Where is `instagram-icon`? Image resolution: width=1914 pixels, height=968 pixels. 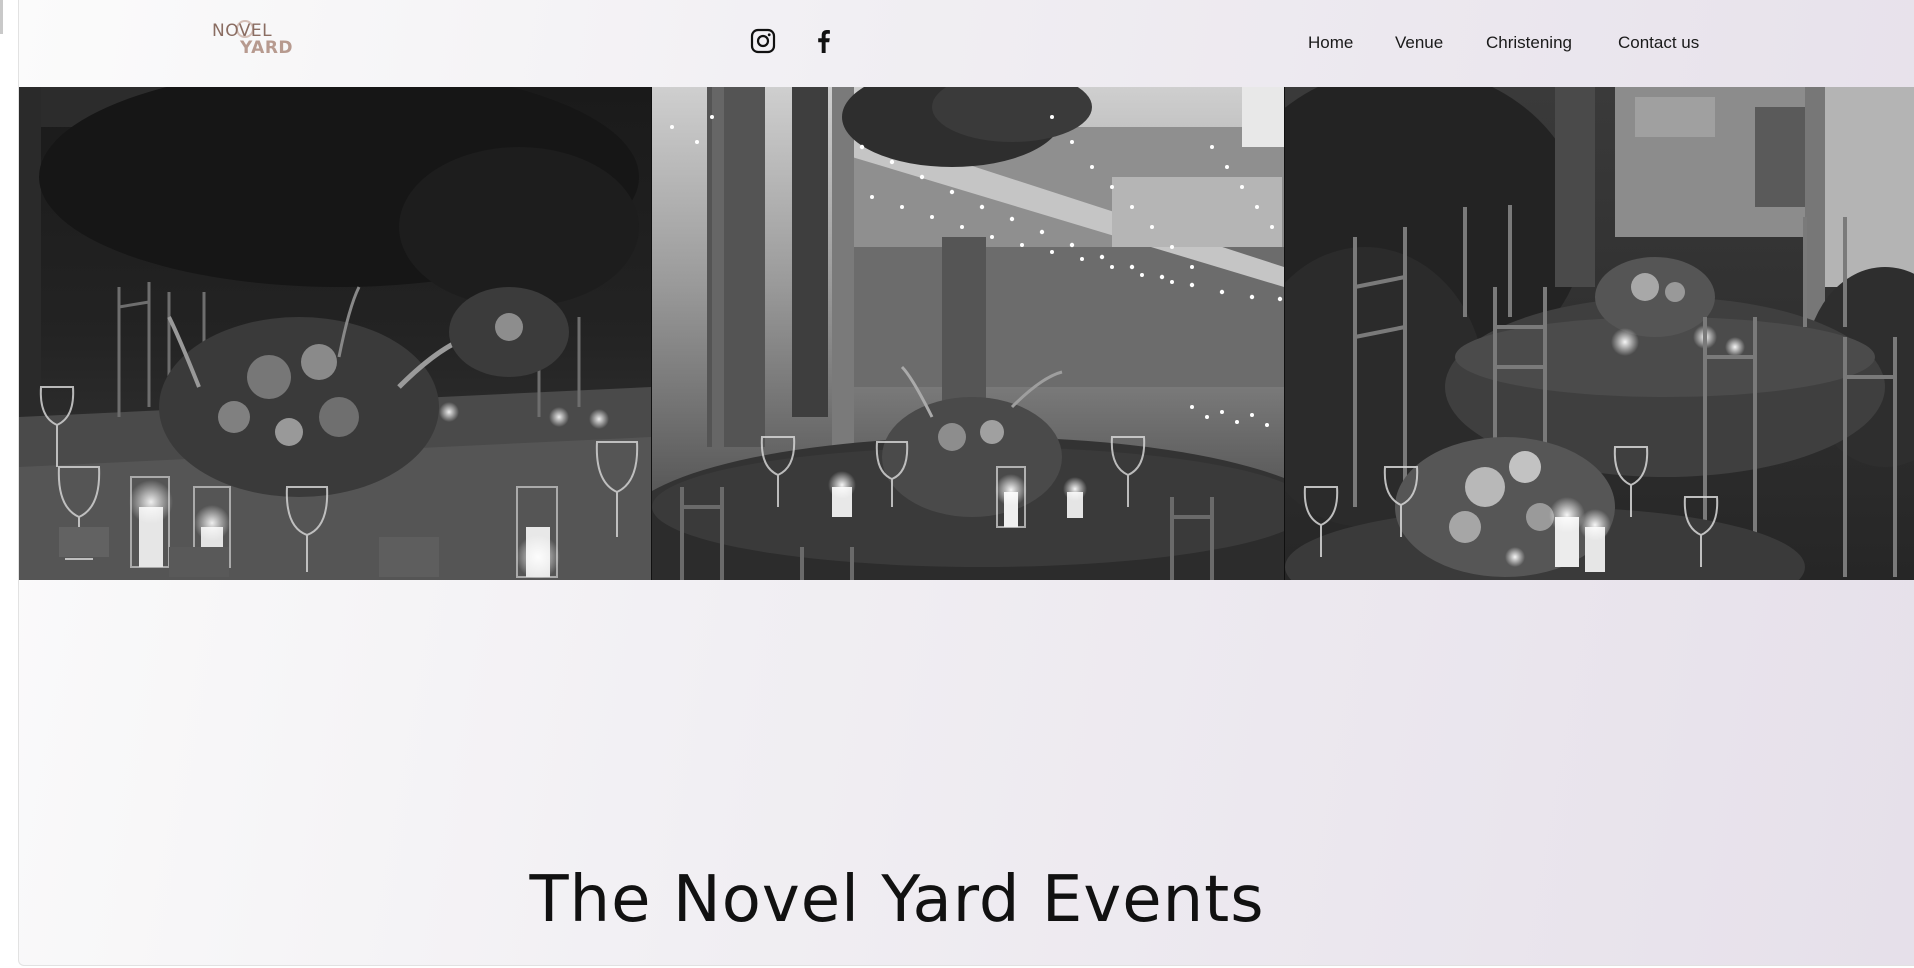
instagram-icon is located at coordinates (763, 41).